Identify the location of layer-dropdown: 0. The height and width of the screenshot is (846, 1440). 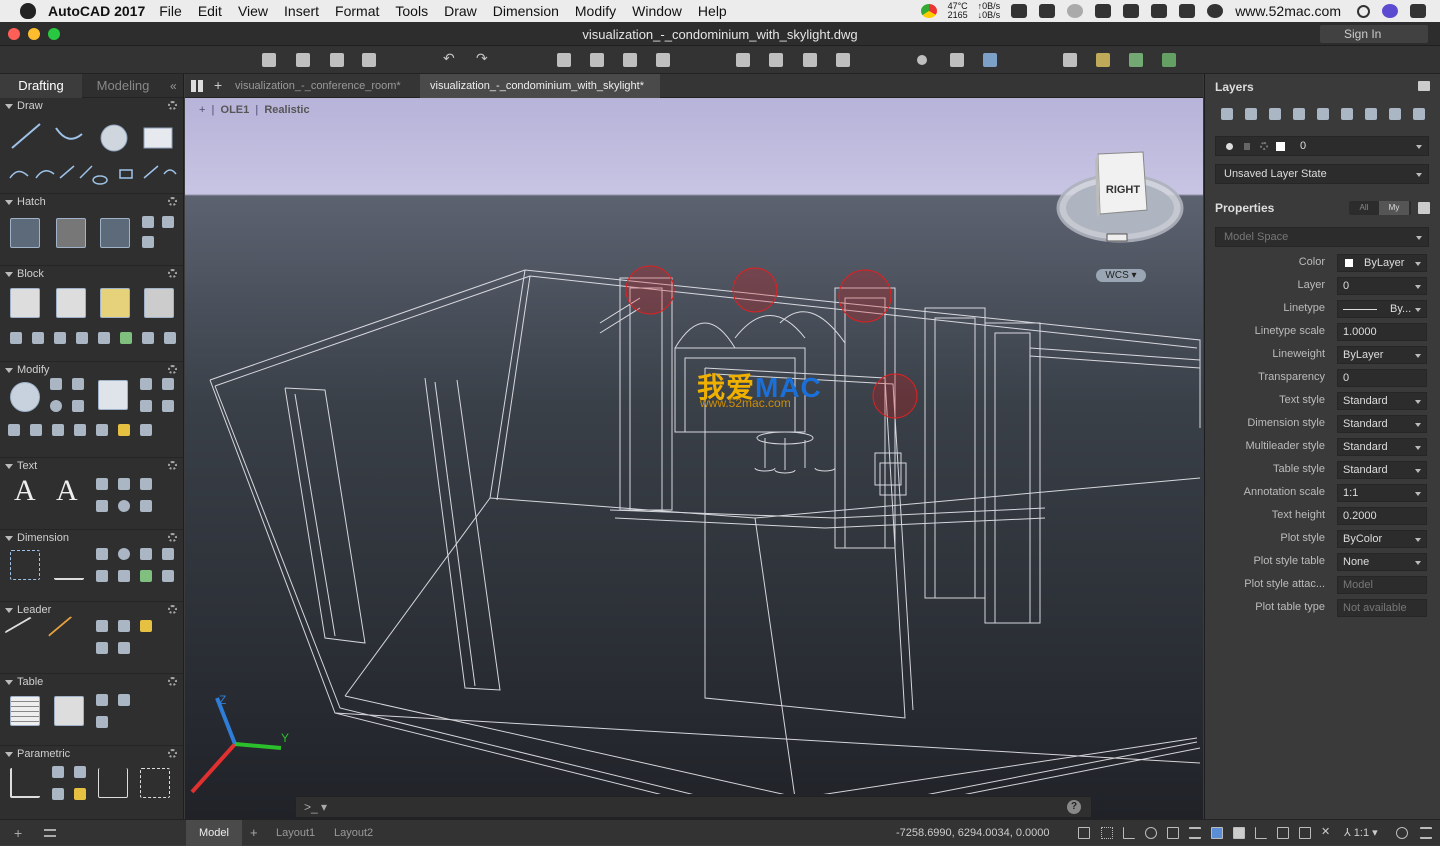
(1322, 146).